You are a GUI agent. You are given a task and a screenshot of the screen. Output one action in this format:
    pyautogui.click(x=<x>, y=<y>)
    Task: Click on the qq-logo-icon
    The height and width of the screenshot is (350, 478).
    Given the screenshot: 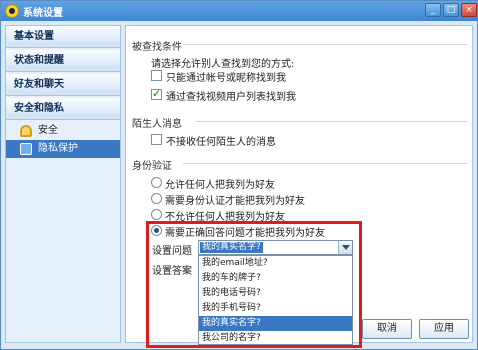 What is the action you would take?
    pyautogui.click(x=12, y=11)
    